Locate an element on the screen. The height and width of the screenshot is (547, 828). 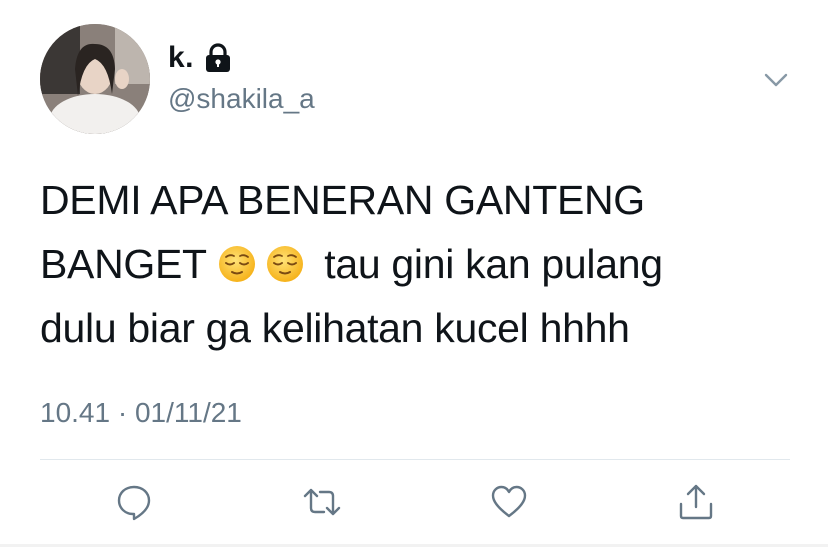
share-button is located at coordinates (696, 502).